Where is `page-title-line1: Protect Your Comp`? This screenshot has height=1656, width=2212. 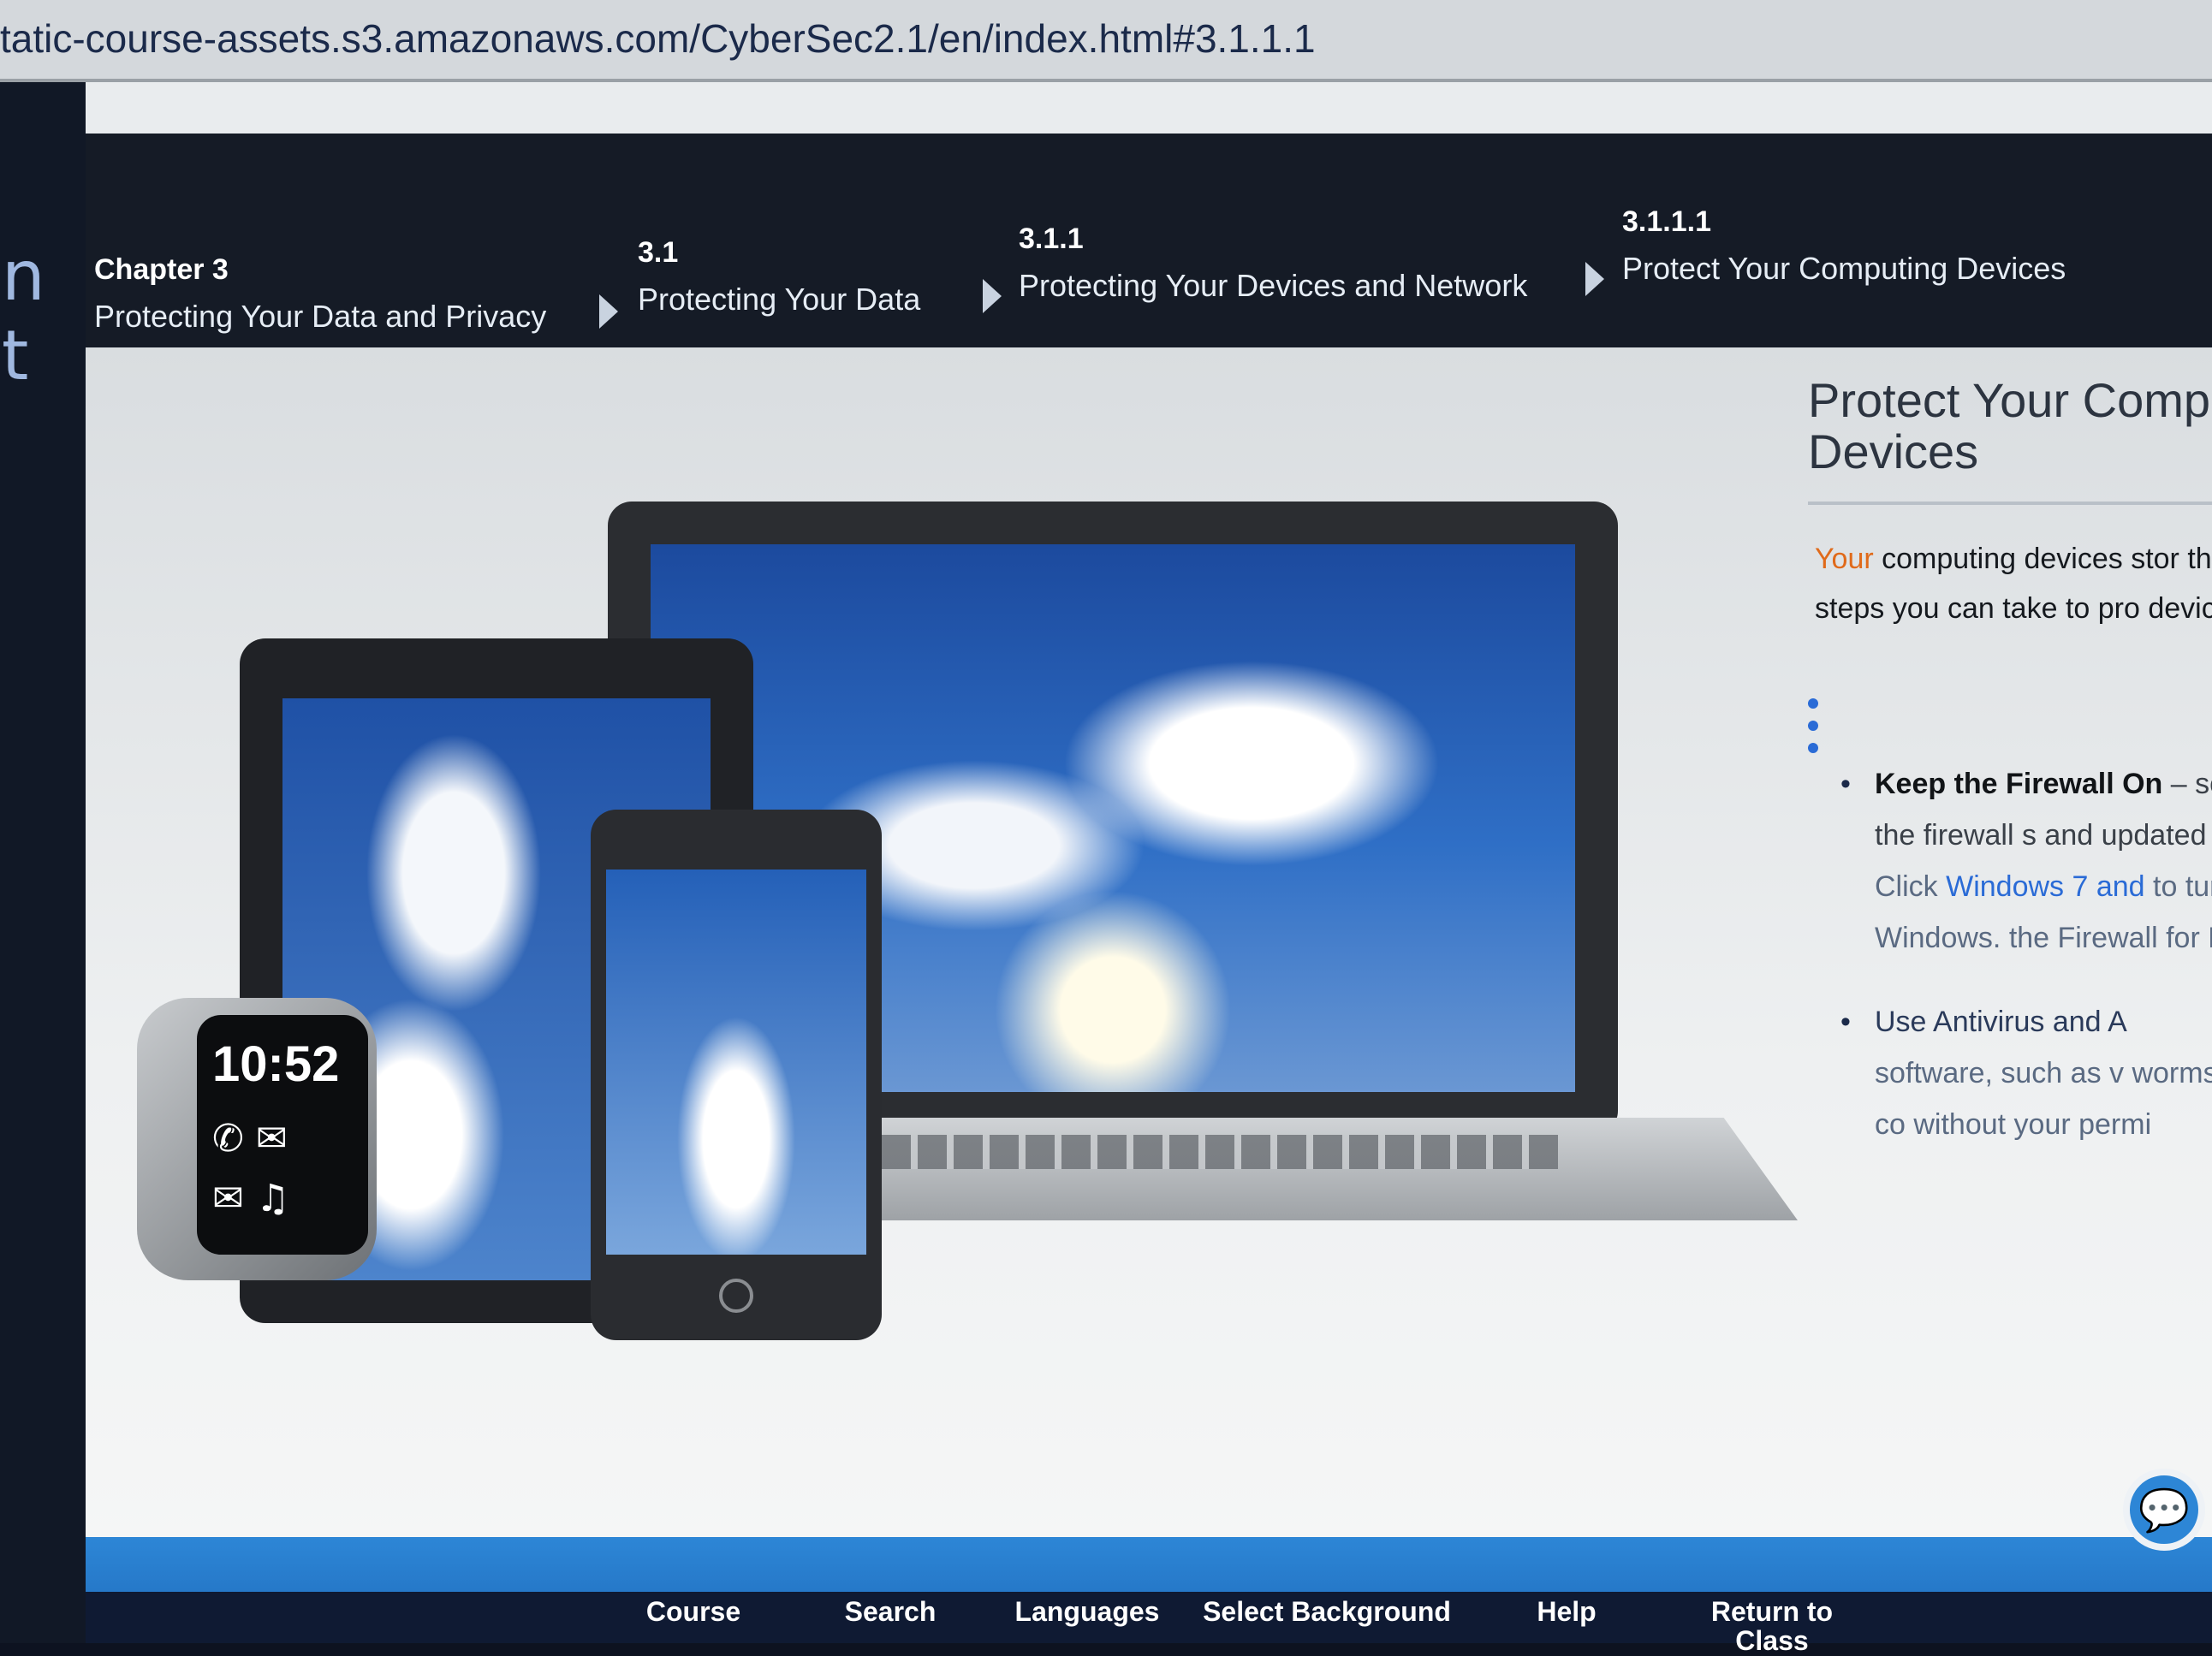
page-title-line1: Protect Your Comp is located at coordinates (2009, 400).